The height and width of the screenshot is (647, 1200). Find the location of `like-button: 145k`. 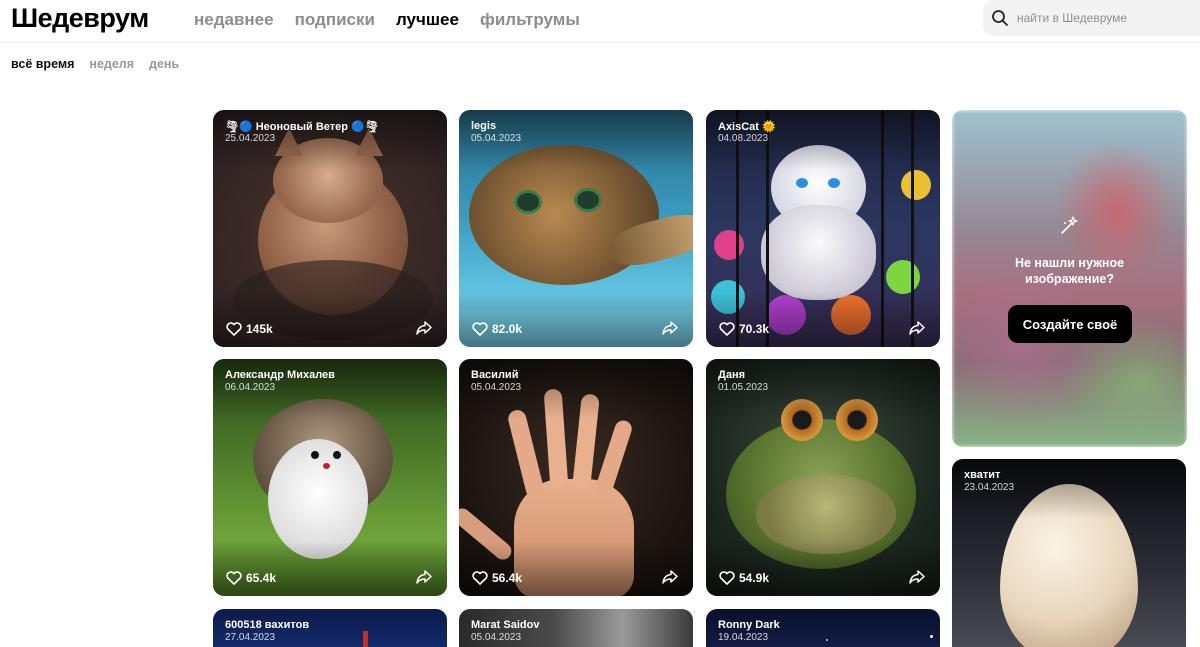

like-button: 145k is located at coordinates (249, 329).